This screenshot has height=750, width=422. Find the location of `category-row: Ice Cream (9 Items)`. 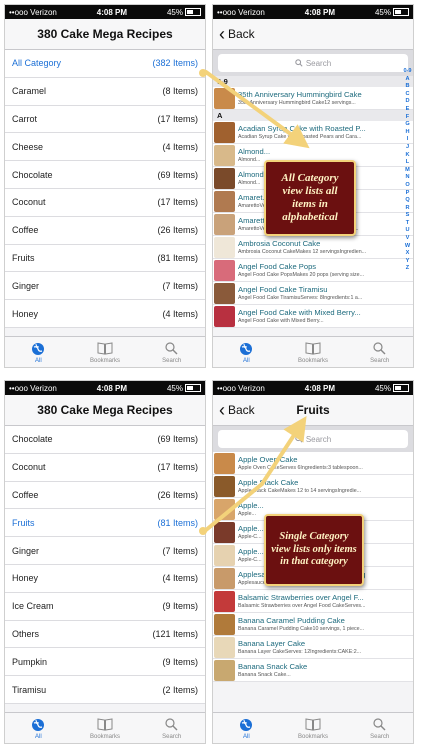

category-row: Ice Cream (9 Items) is located at coordinates (105, 607).